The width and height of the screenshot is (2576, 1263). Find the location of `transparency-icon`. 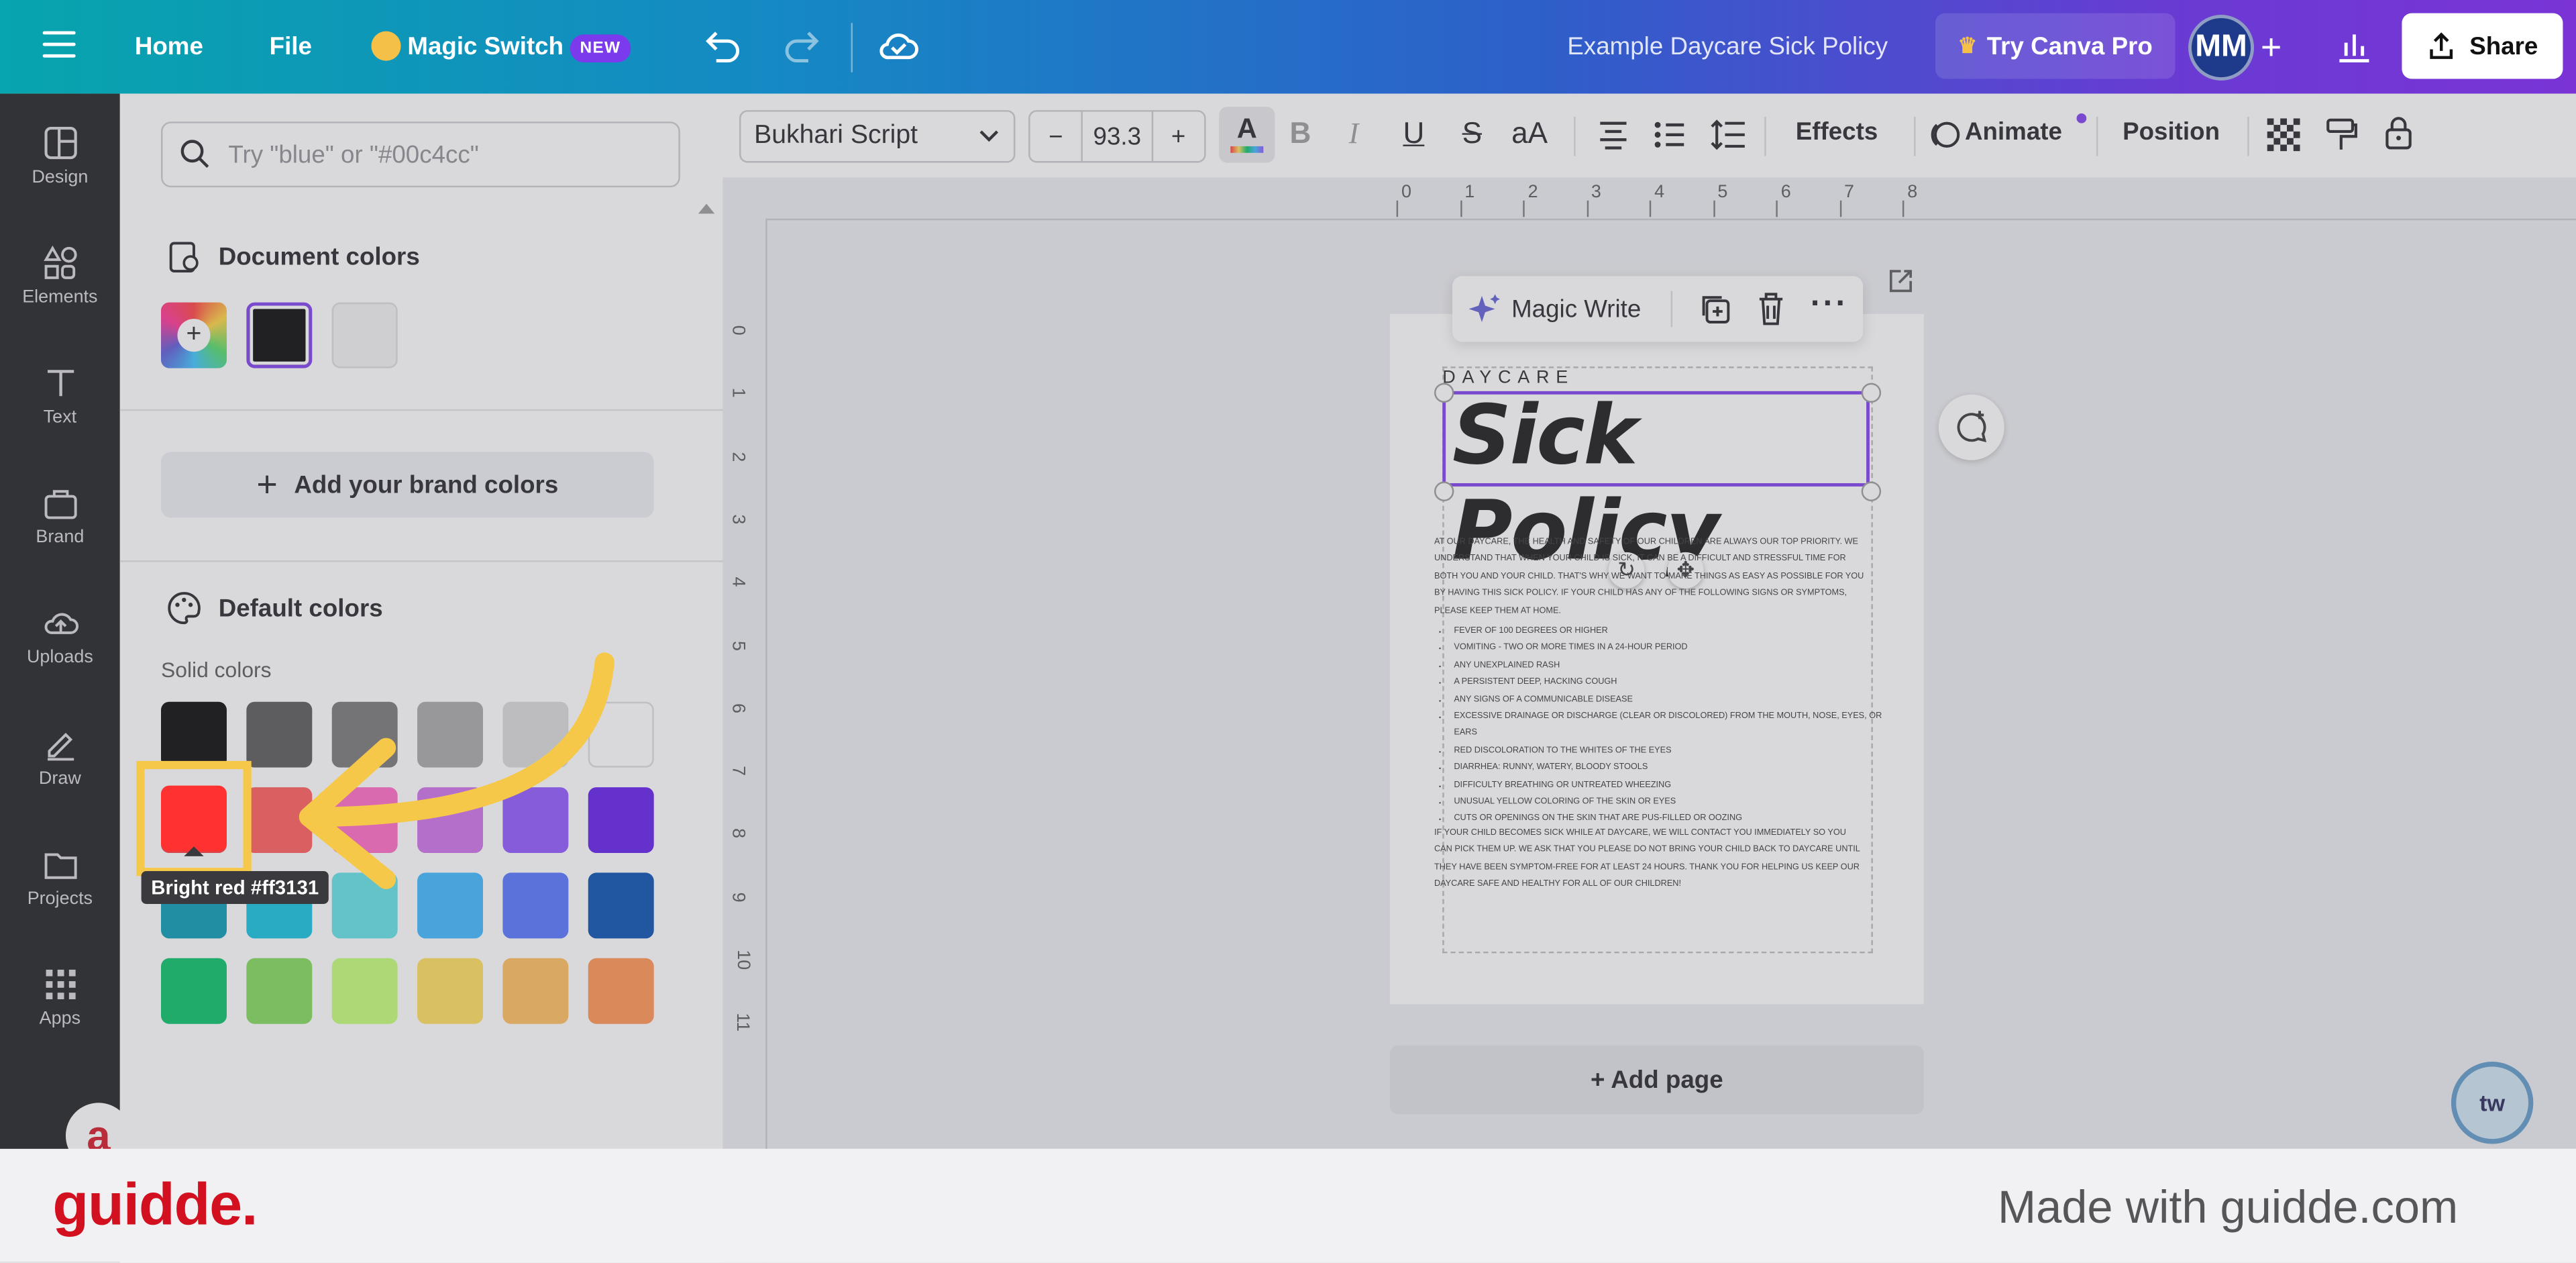

transparency-icon is located at coordinates (2283, 135).